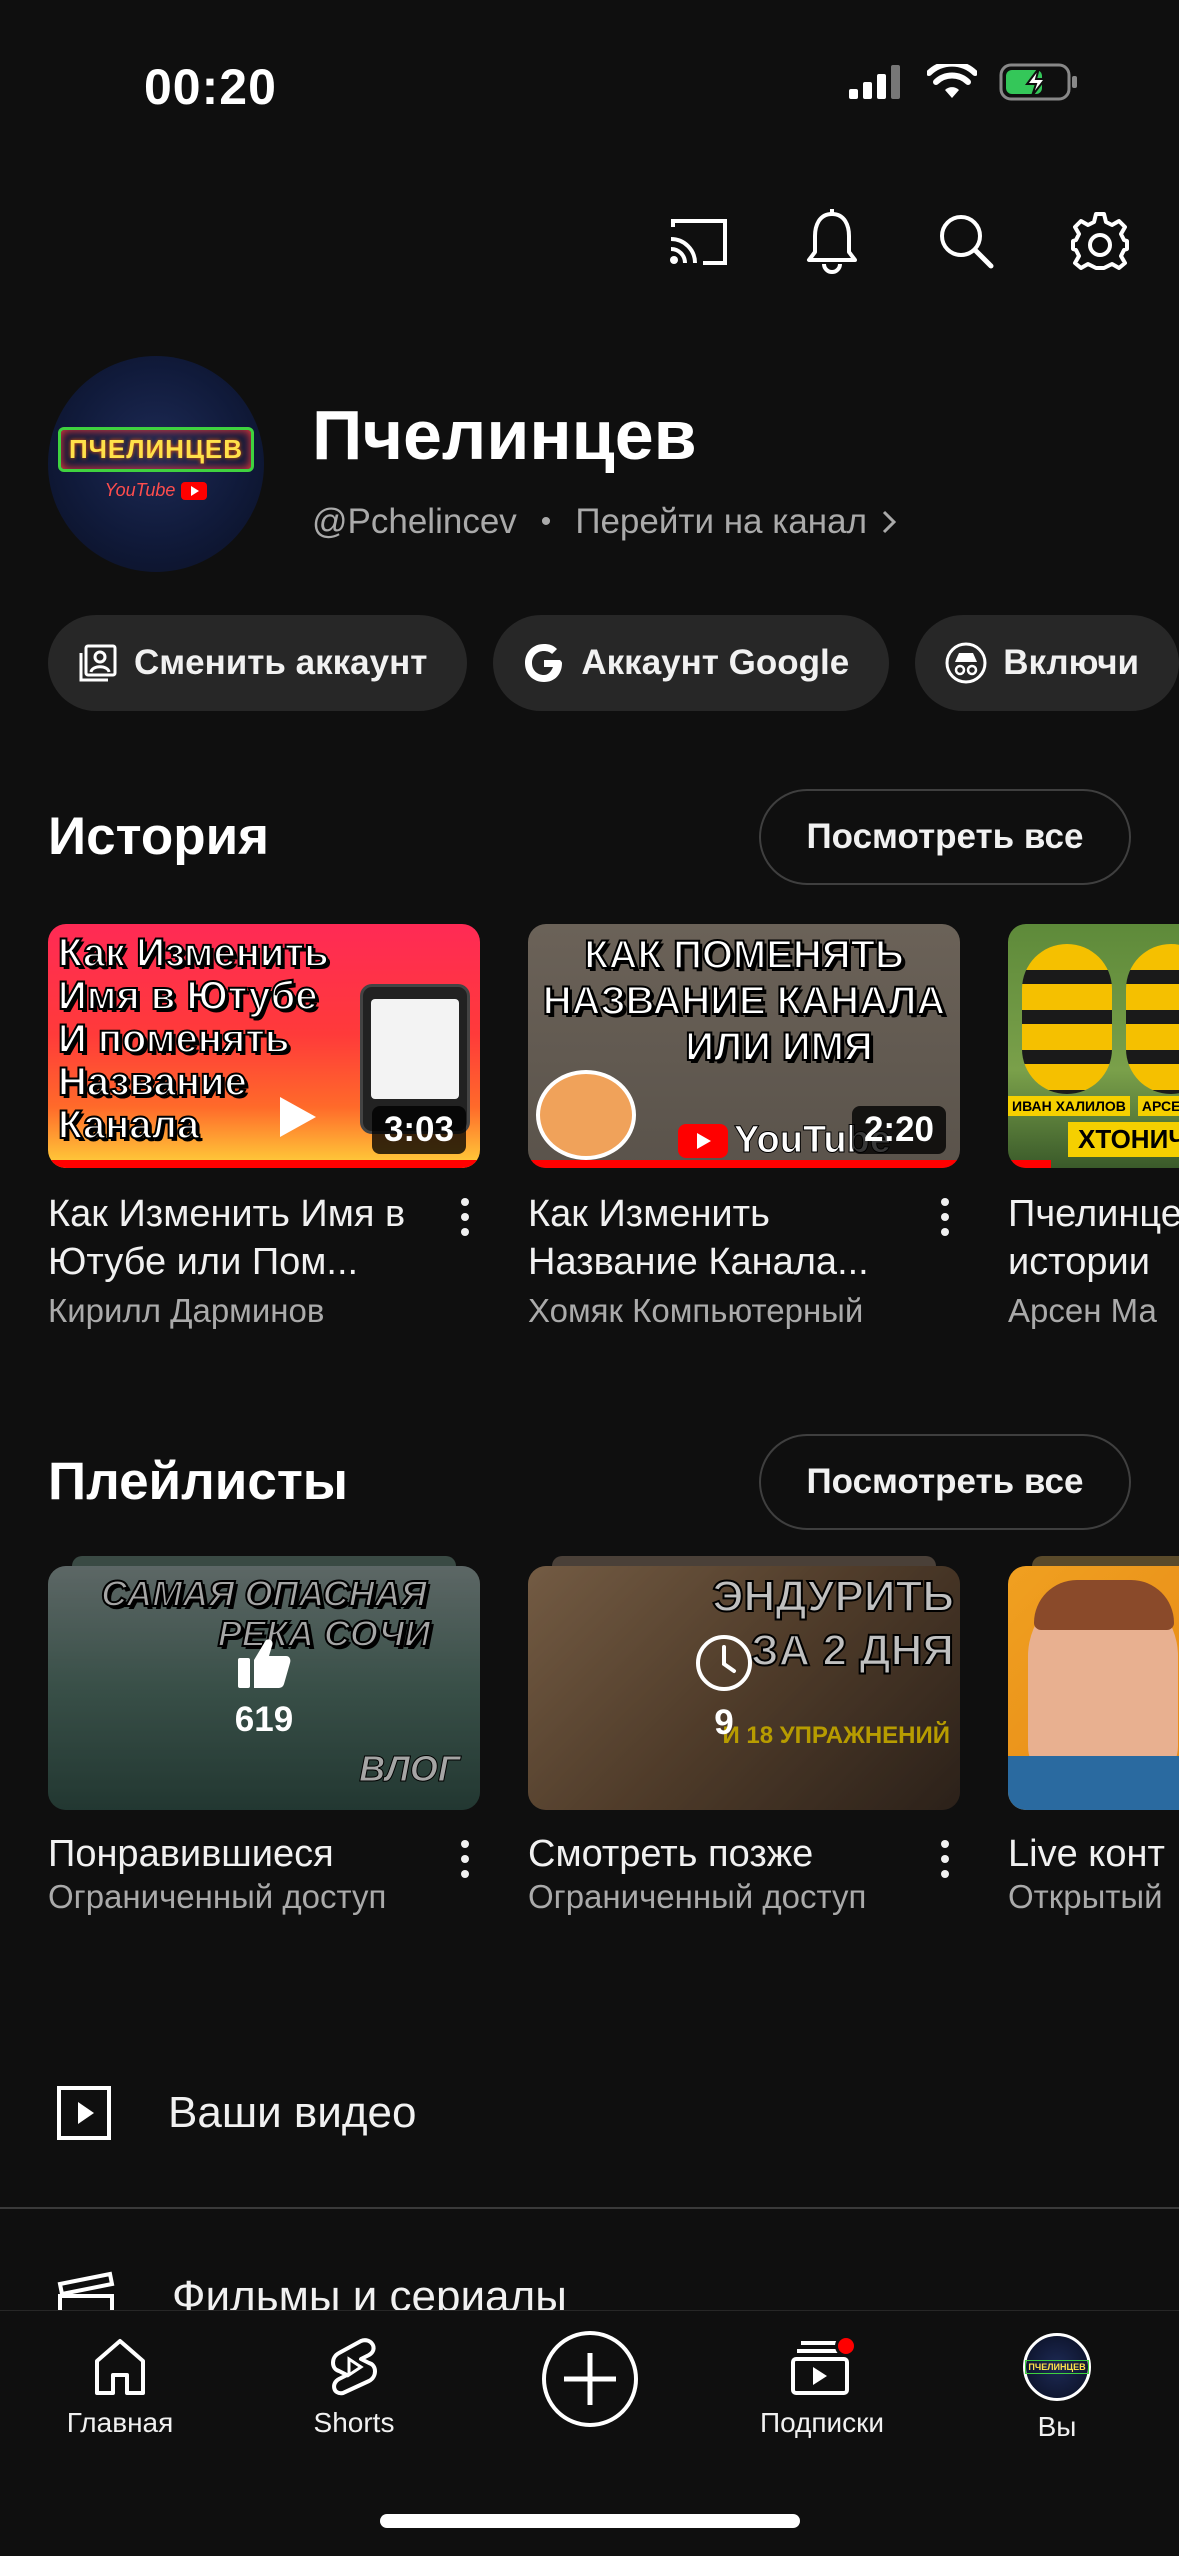  I want to click on thumb-caption: ХТОНИЧ, so click(1123, 1139).